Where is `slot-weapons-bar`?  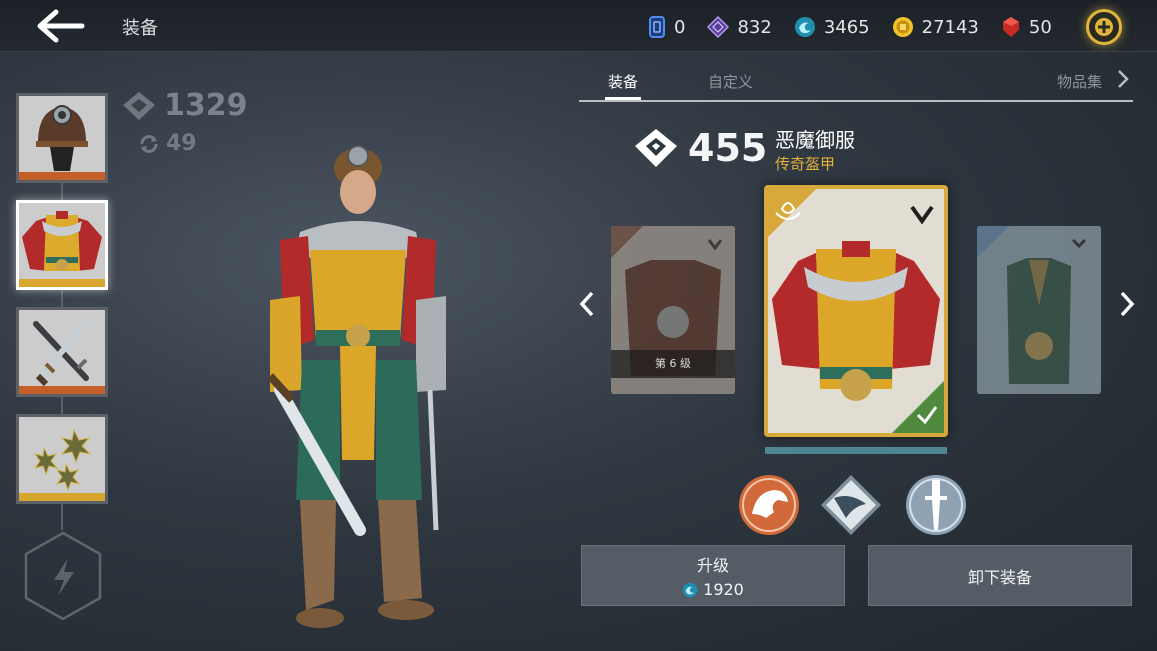
slot-weapons-bar is located at coordinates (62, 390).